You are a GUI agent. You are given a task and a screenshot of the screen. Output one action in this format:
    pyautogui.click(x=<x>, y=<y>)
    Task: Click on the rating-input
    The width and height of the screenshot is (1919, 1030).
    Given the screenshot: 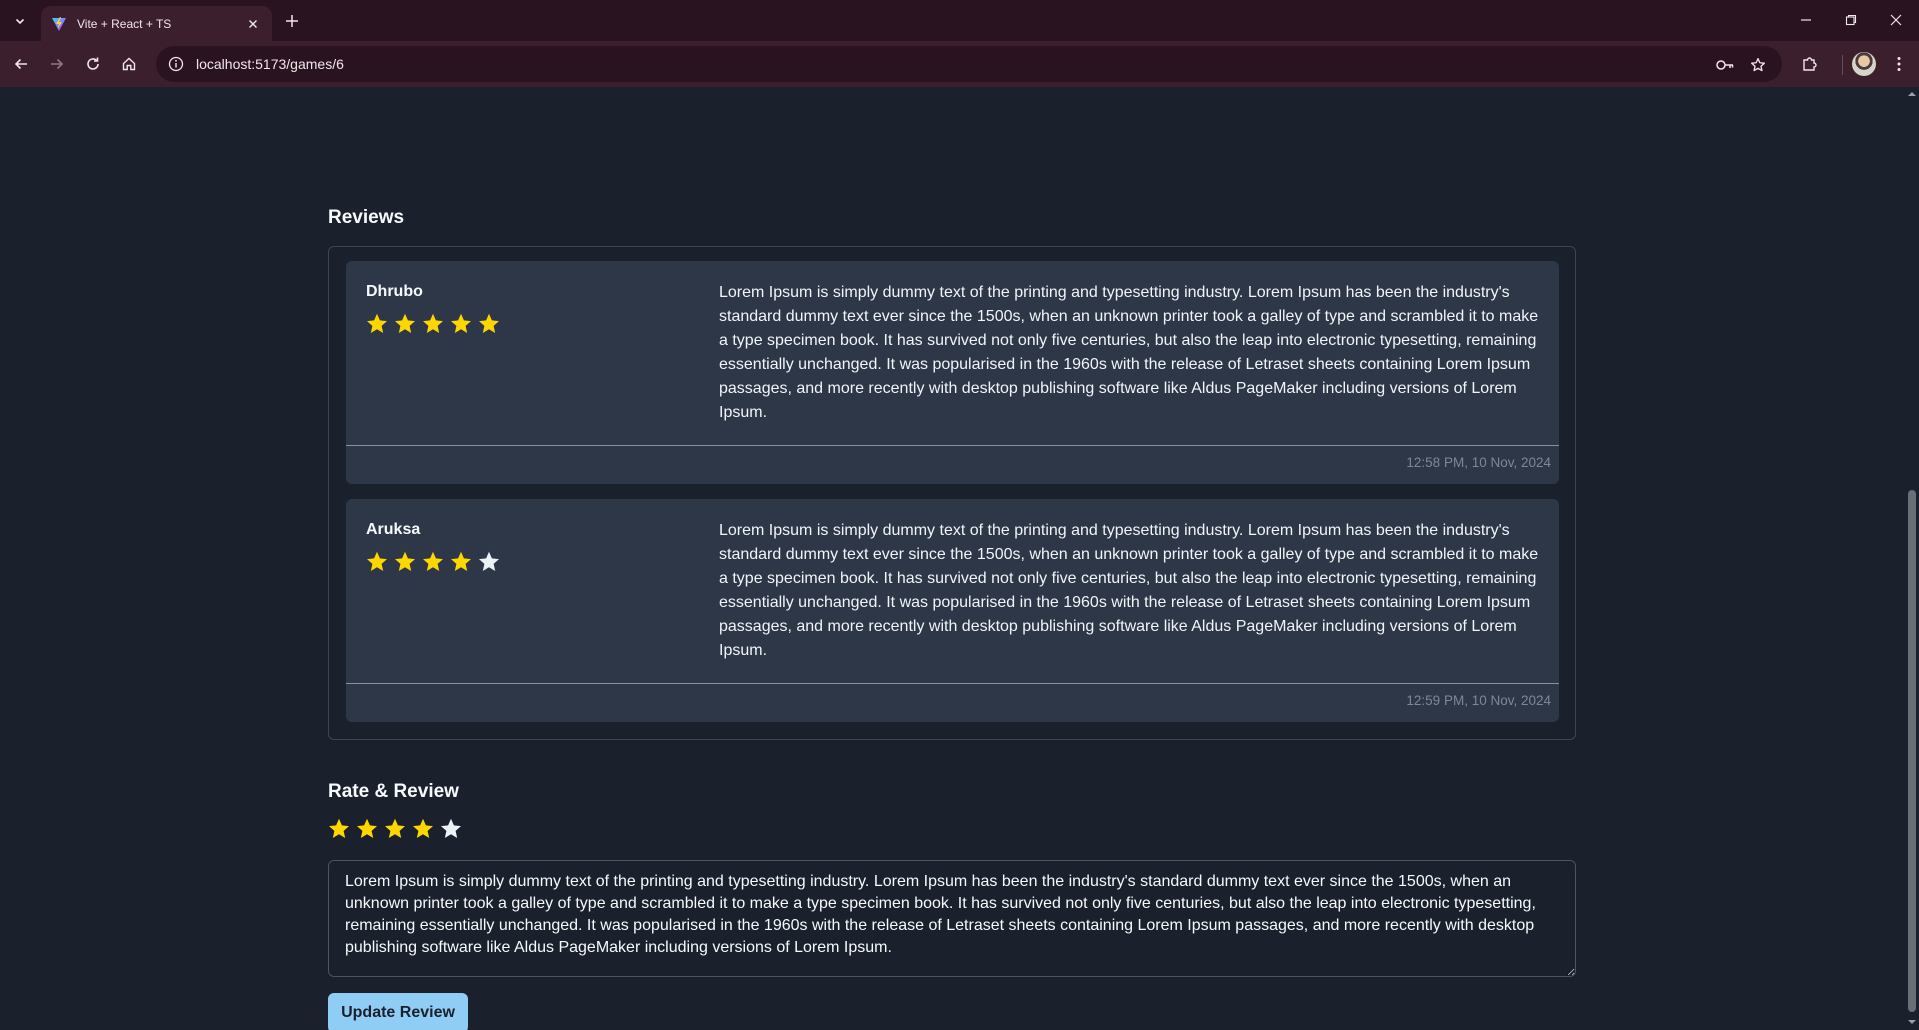 What is the action you would take?
    pyautogui.click(x=395, y=829)
    